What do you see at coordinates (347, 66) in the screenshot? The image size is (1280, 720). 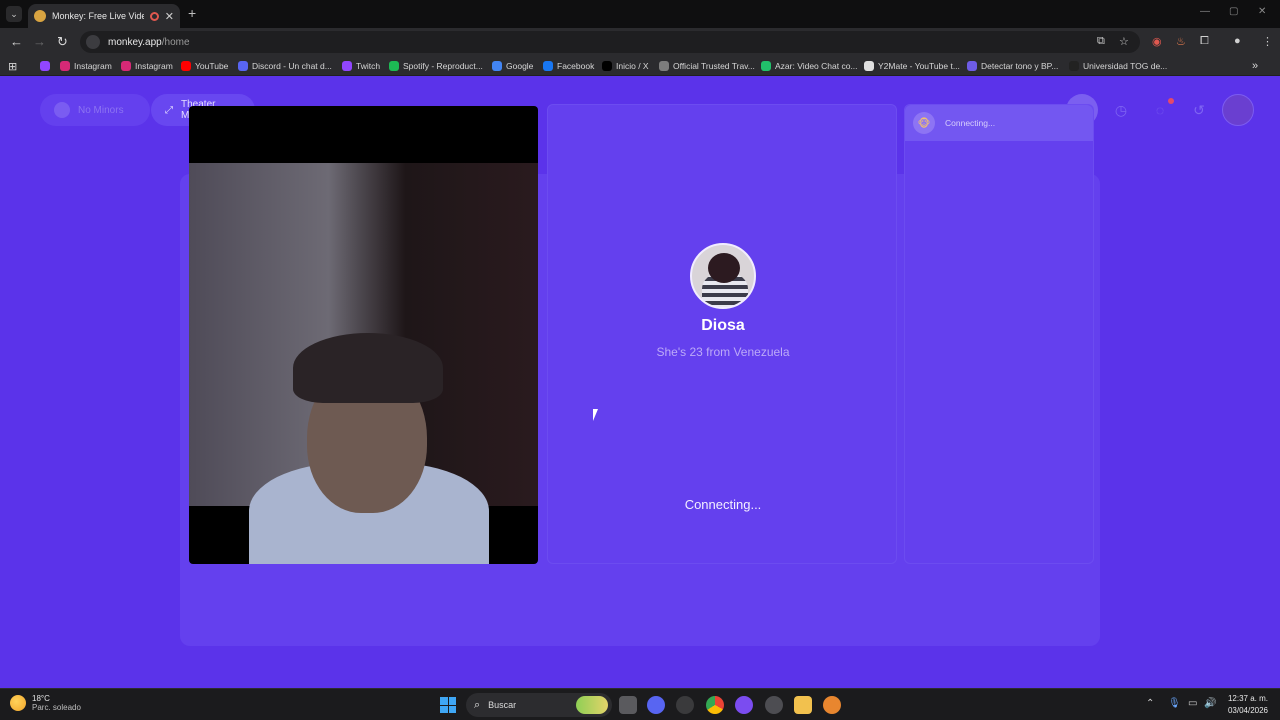 I see `twitch-icon` at bounding box center [347, 66].